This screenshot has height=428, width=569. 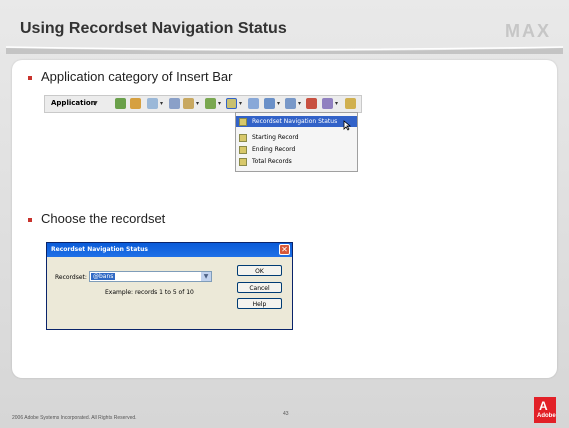 What do you see at coordinates (150, 276) in the screenshot?
I see `recordset-select: @bans ▼` at bounding box center [150, 276].